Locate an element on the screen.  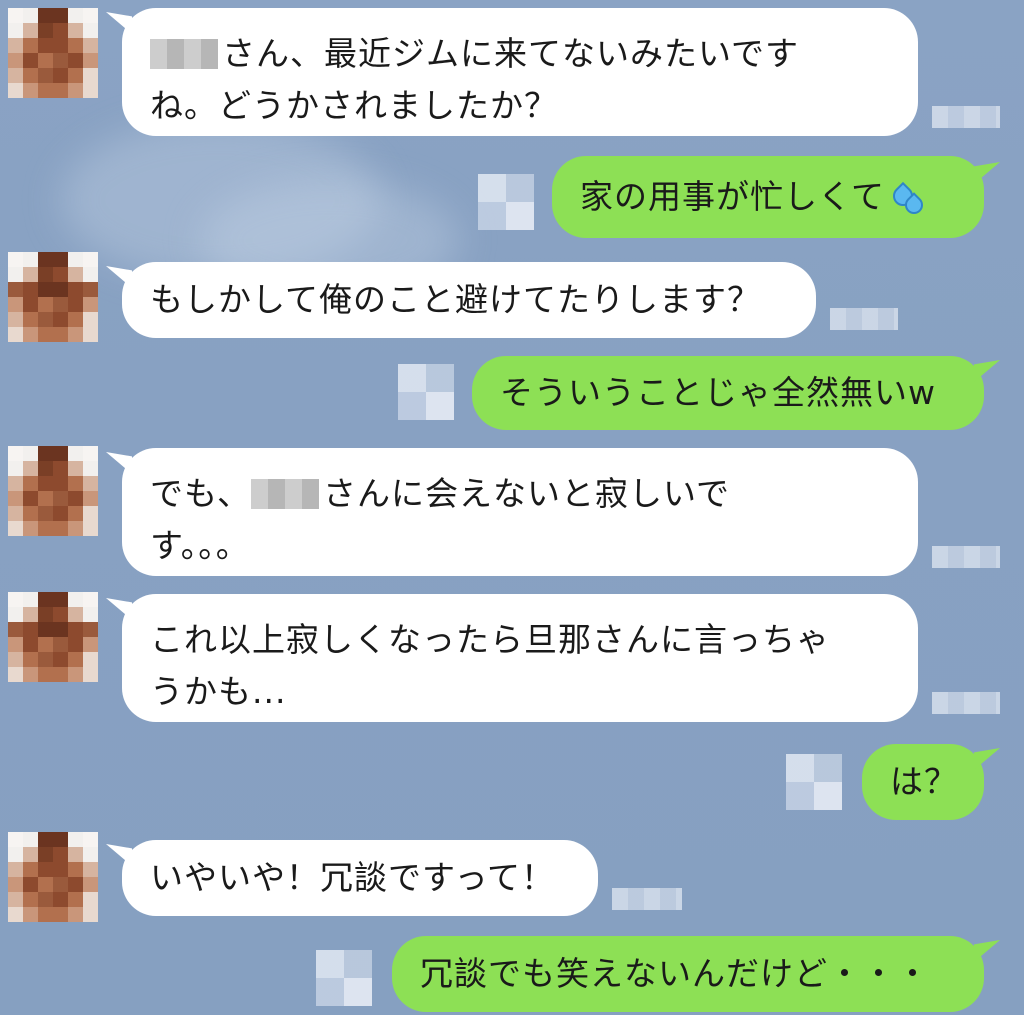
message-text: さん、最近ジムに来てないみたいです is located at coordinates (511, 53).